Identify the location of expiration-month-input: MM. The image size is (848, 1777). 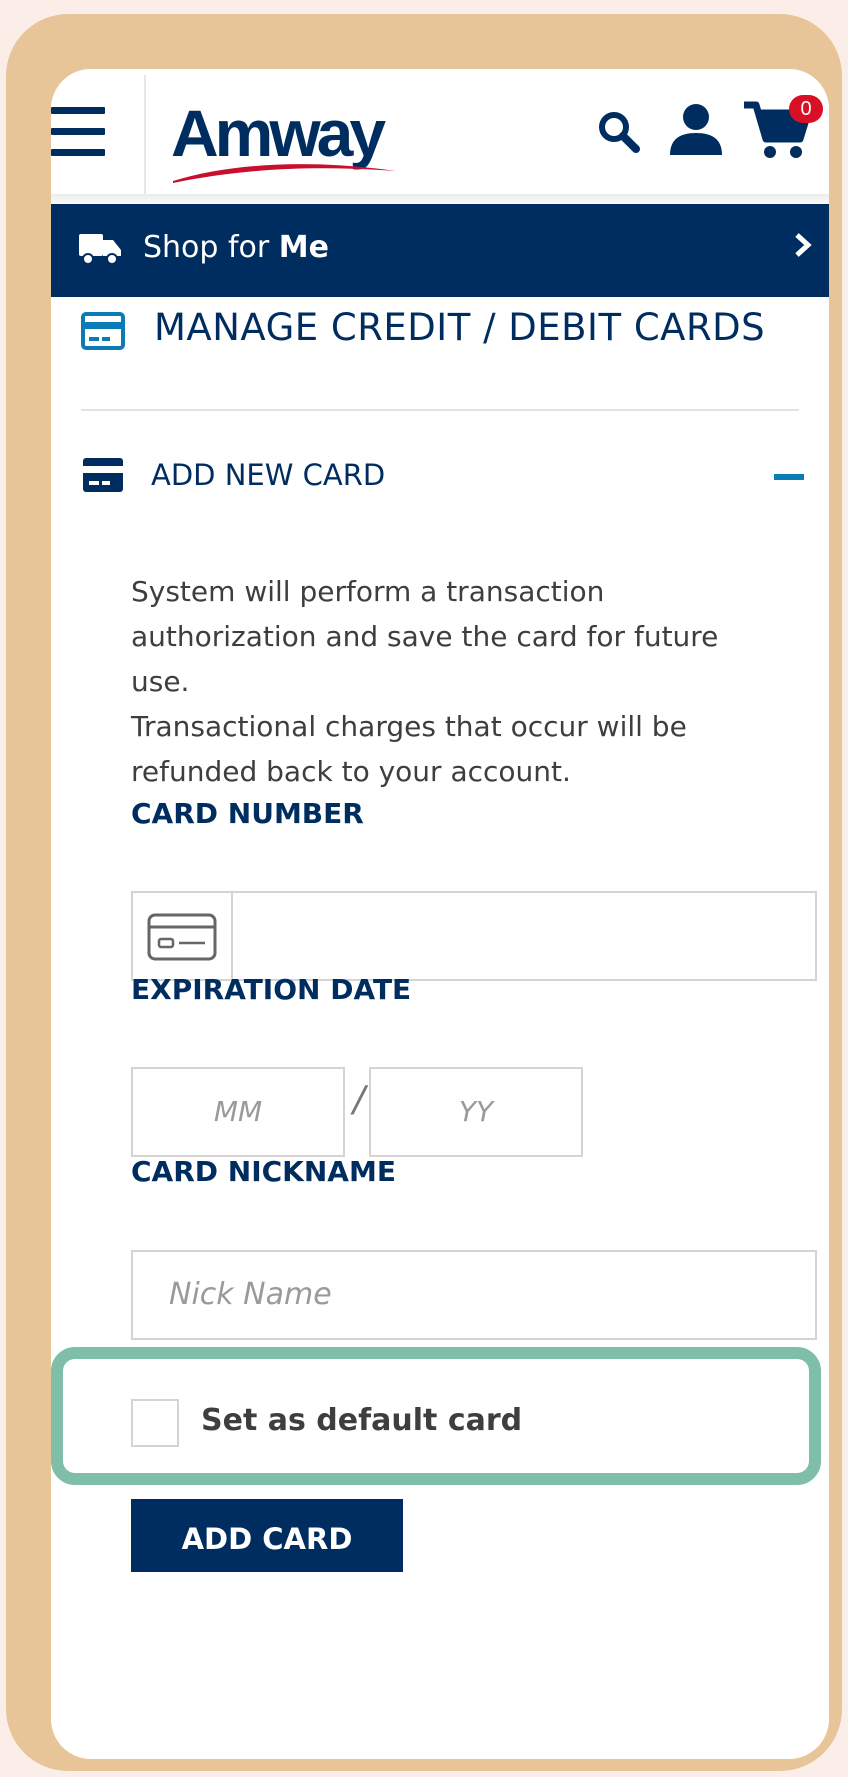
(238, 1112).